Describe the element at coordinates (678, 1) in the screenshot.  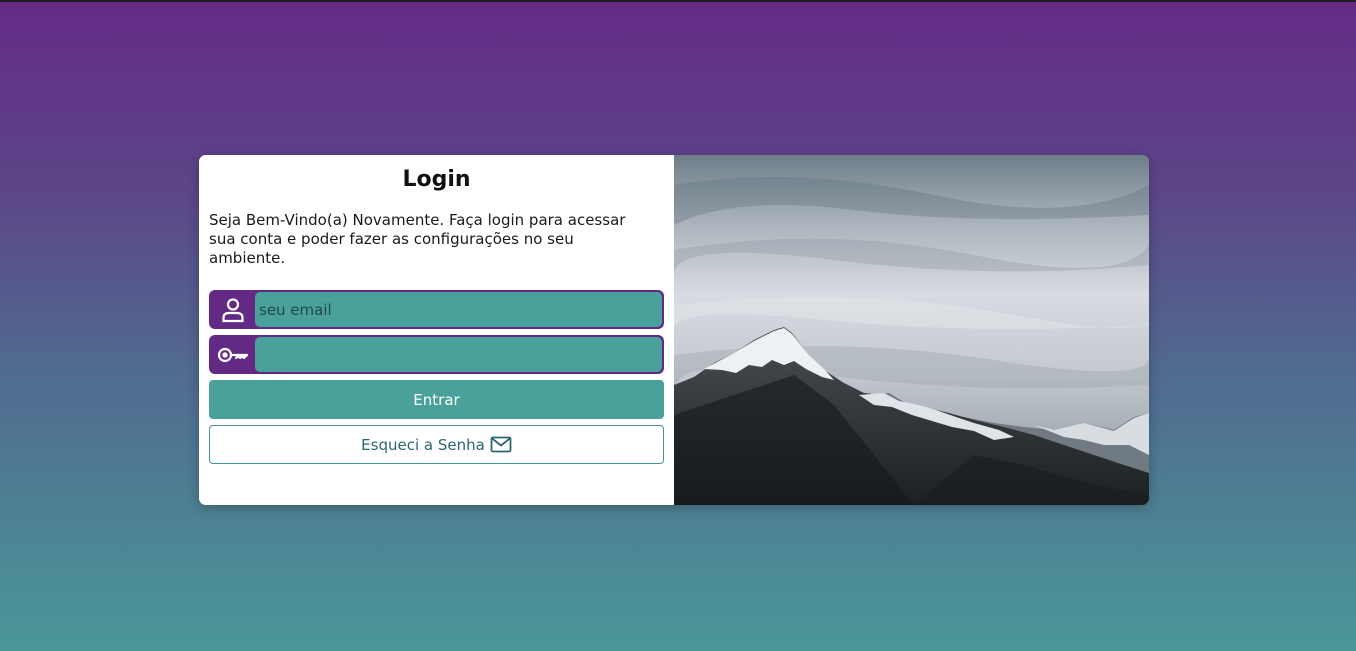
I see `window-top-border` at that location.